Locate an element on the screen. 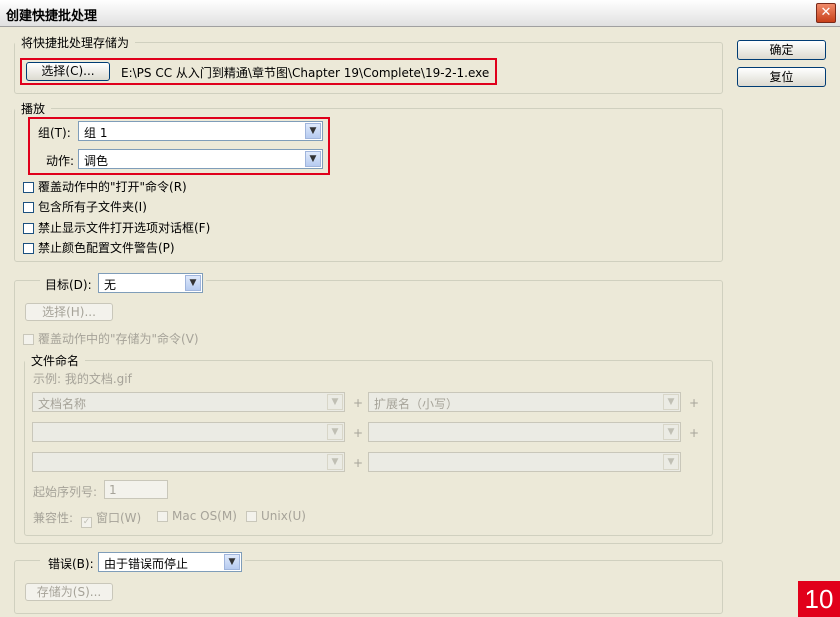  compat-mac-checkbox: Mac OS(M) is located at coordinates (197, 516).